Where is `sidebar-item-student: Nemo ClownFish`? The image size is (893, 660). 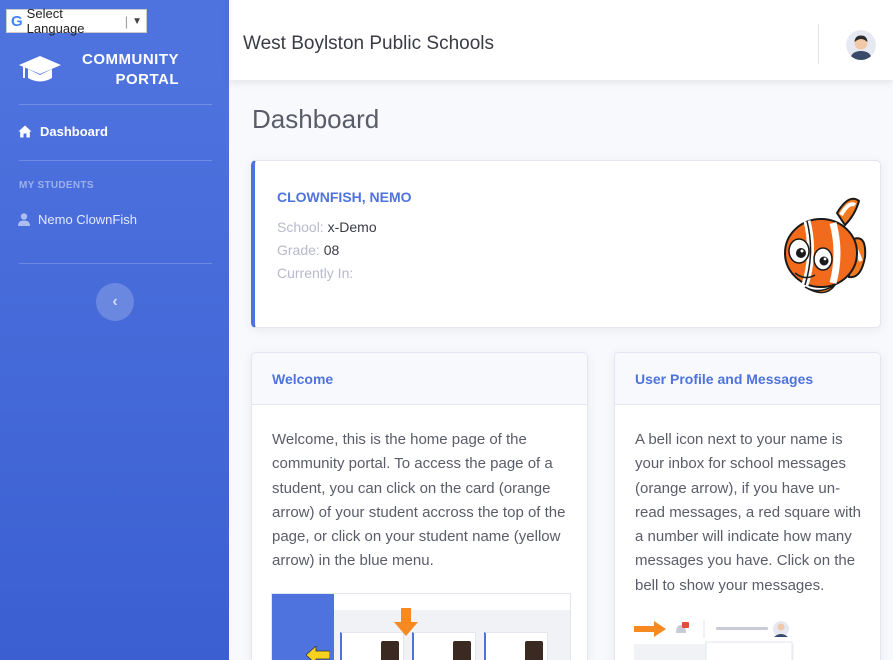 sidebar-item-student: Nemo ClownFish is located at coordinates (77, 219).